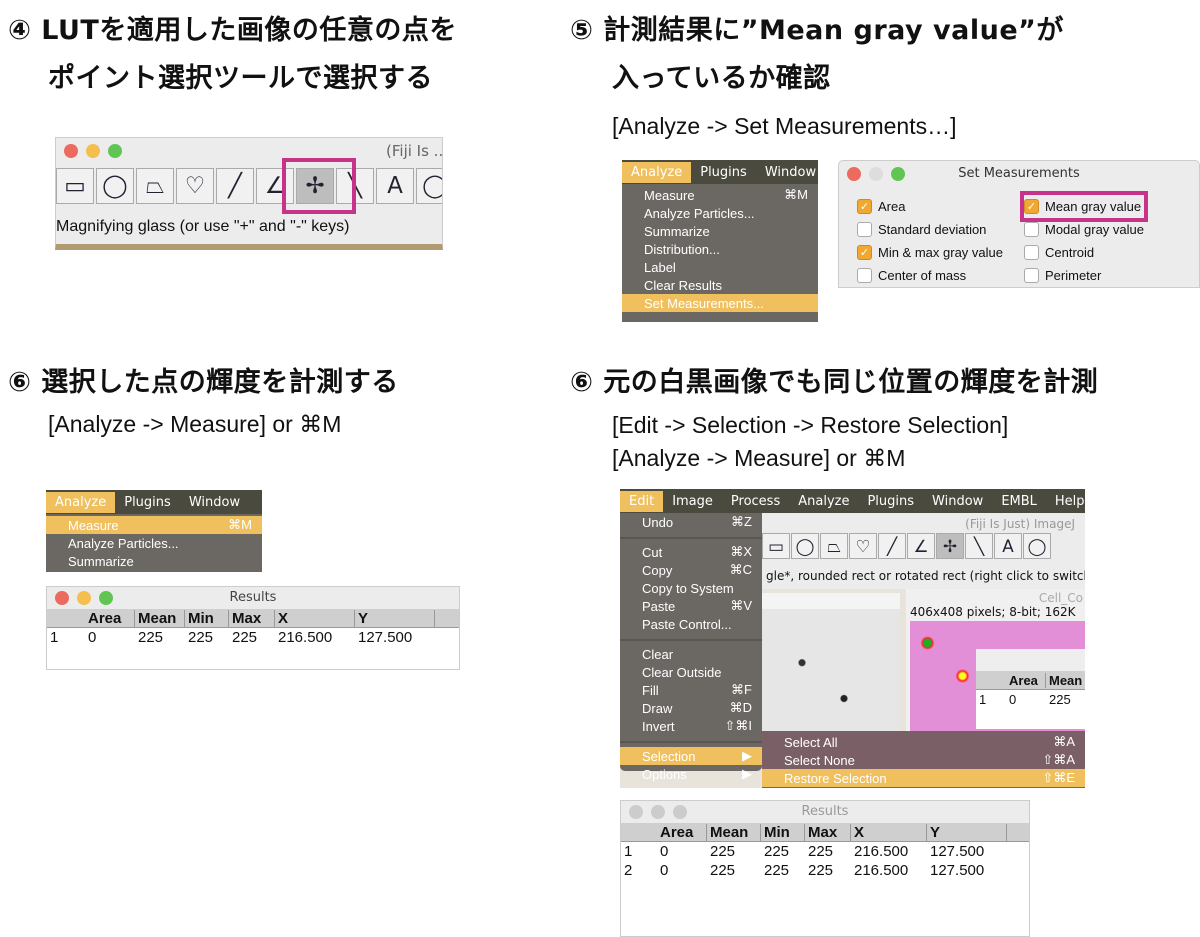  What do you see at coordinates (1019, 501) in the screenshot?
I see `menubar-item-embl: EMBL` at bounding box center [1019, 501].